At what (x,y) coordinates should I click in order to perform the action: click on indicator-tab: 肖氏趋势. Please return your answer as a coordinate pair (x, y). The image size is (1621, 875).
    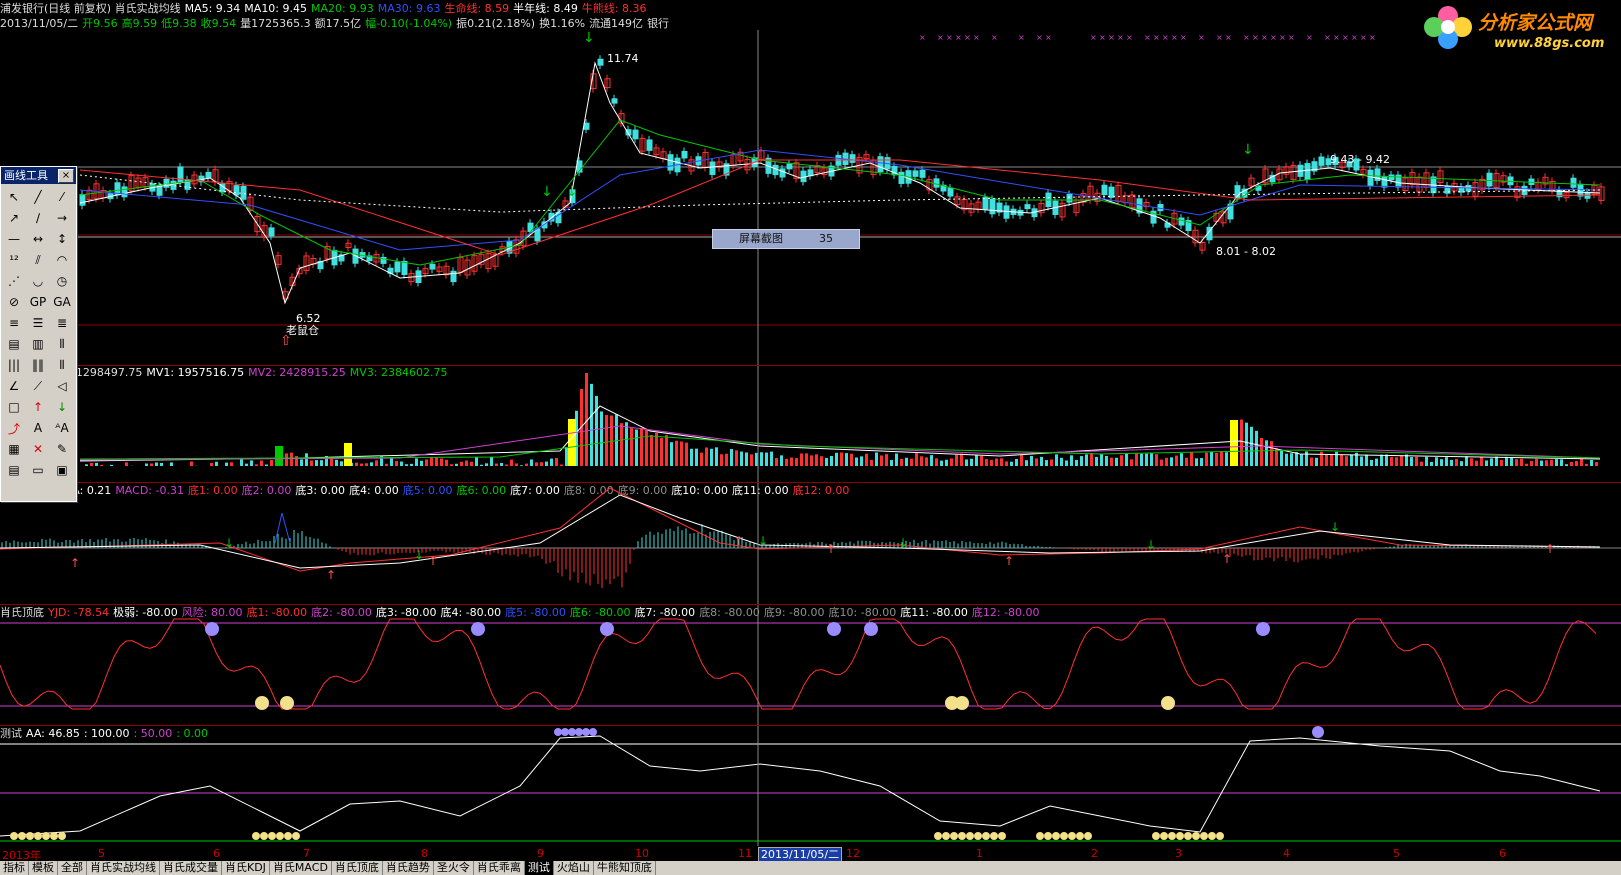
    Looking at the image, I should click on (408, 868).